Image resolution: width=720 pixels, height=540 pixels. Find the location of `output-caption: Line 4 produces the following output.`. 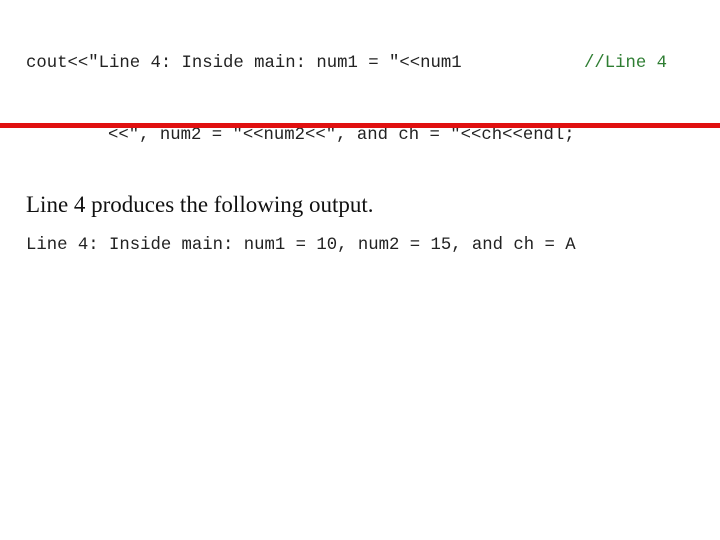

output-caption: Line 4 produces the following output. is located at coordinates (200, 204).